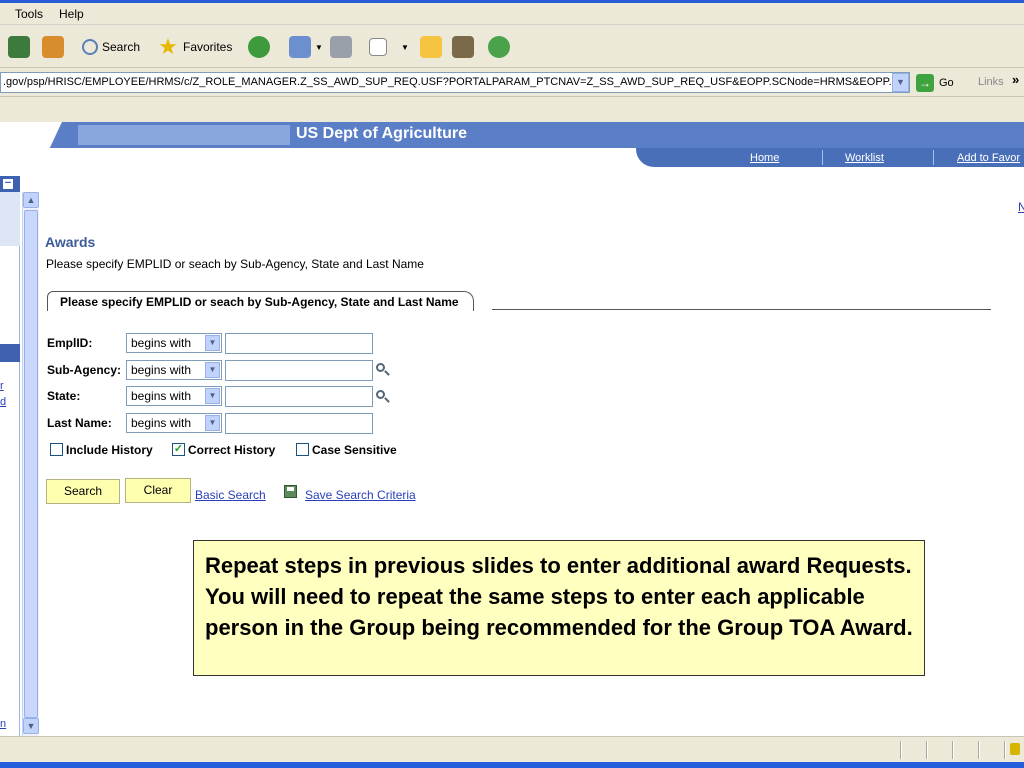 The image size is (1024, 768). Describe the element at coordinates (109, 450) in the screenshot. I see `include-history-label: Include History` at that location.